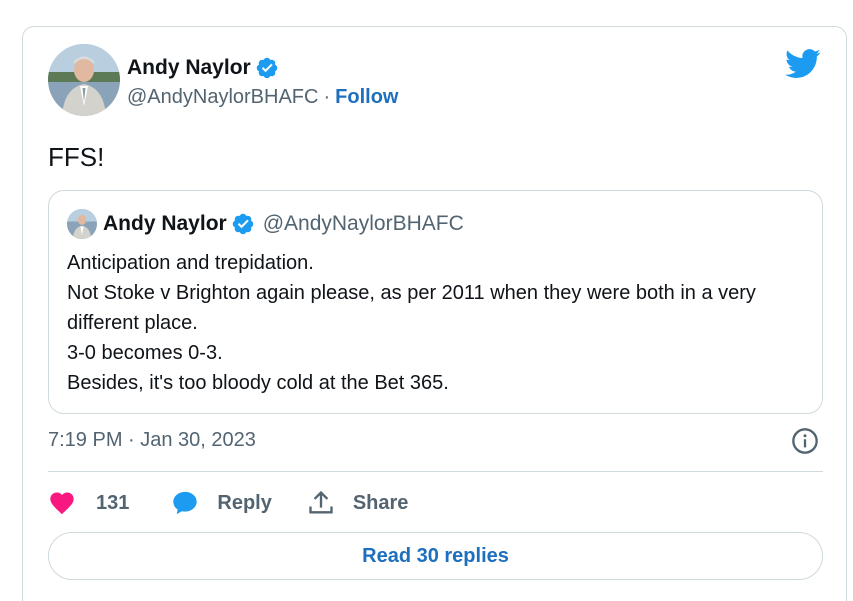 This screenshot has height=601, width=853. What do you see at coordinates (76, 157) in the screenshot?
I see `tweet-text: FFS!` at bounding box center [76, 157].